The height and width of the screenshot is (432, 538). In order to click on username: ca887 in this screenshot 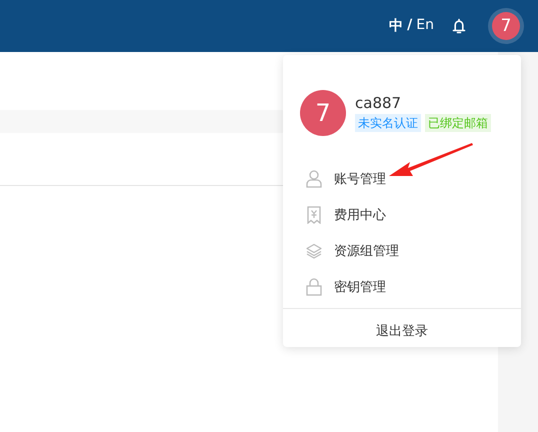, I will do `click(378, 103)`.